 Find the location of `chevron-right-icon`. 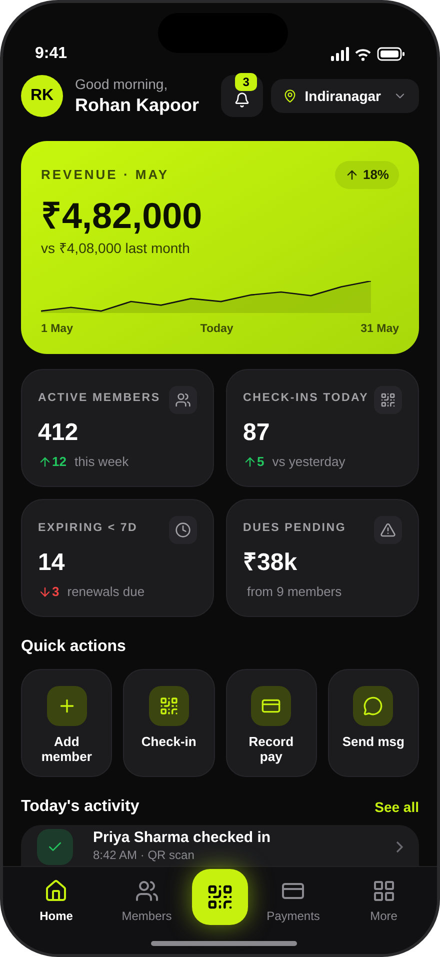

chevron-right-icon is located at coordinates (399, 847).